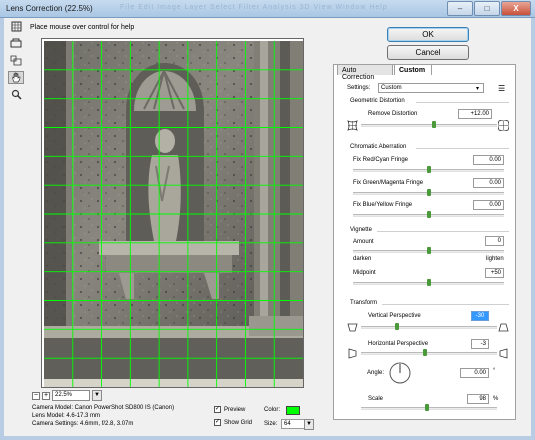  What do you see at coordinates (238, 422) in the screenshot?
I see `show-grid-label: Show Grid` at bounding box center [238, 422].